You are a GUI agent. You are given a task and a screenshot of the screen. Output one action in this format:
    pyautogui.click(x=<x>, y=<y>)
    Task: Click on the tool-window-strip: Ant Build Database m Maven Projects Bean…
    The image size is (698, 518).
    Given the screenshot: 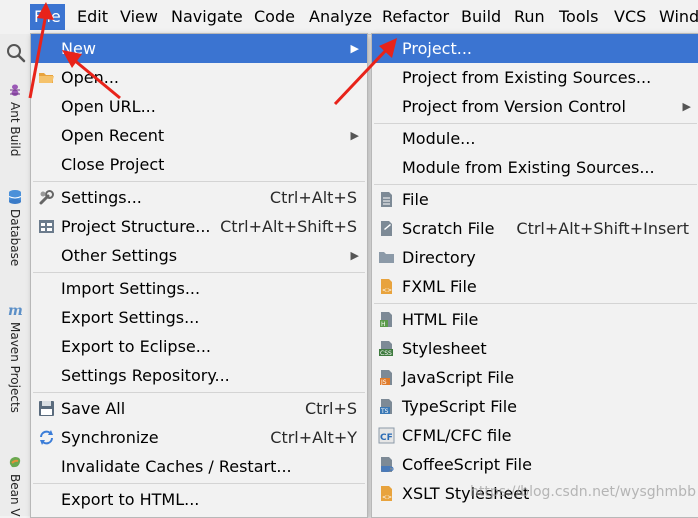 What is the action you would take?
    pyautogui.click(x=15, y=275)
    